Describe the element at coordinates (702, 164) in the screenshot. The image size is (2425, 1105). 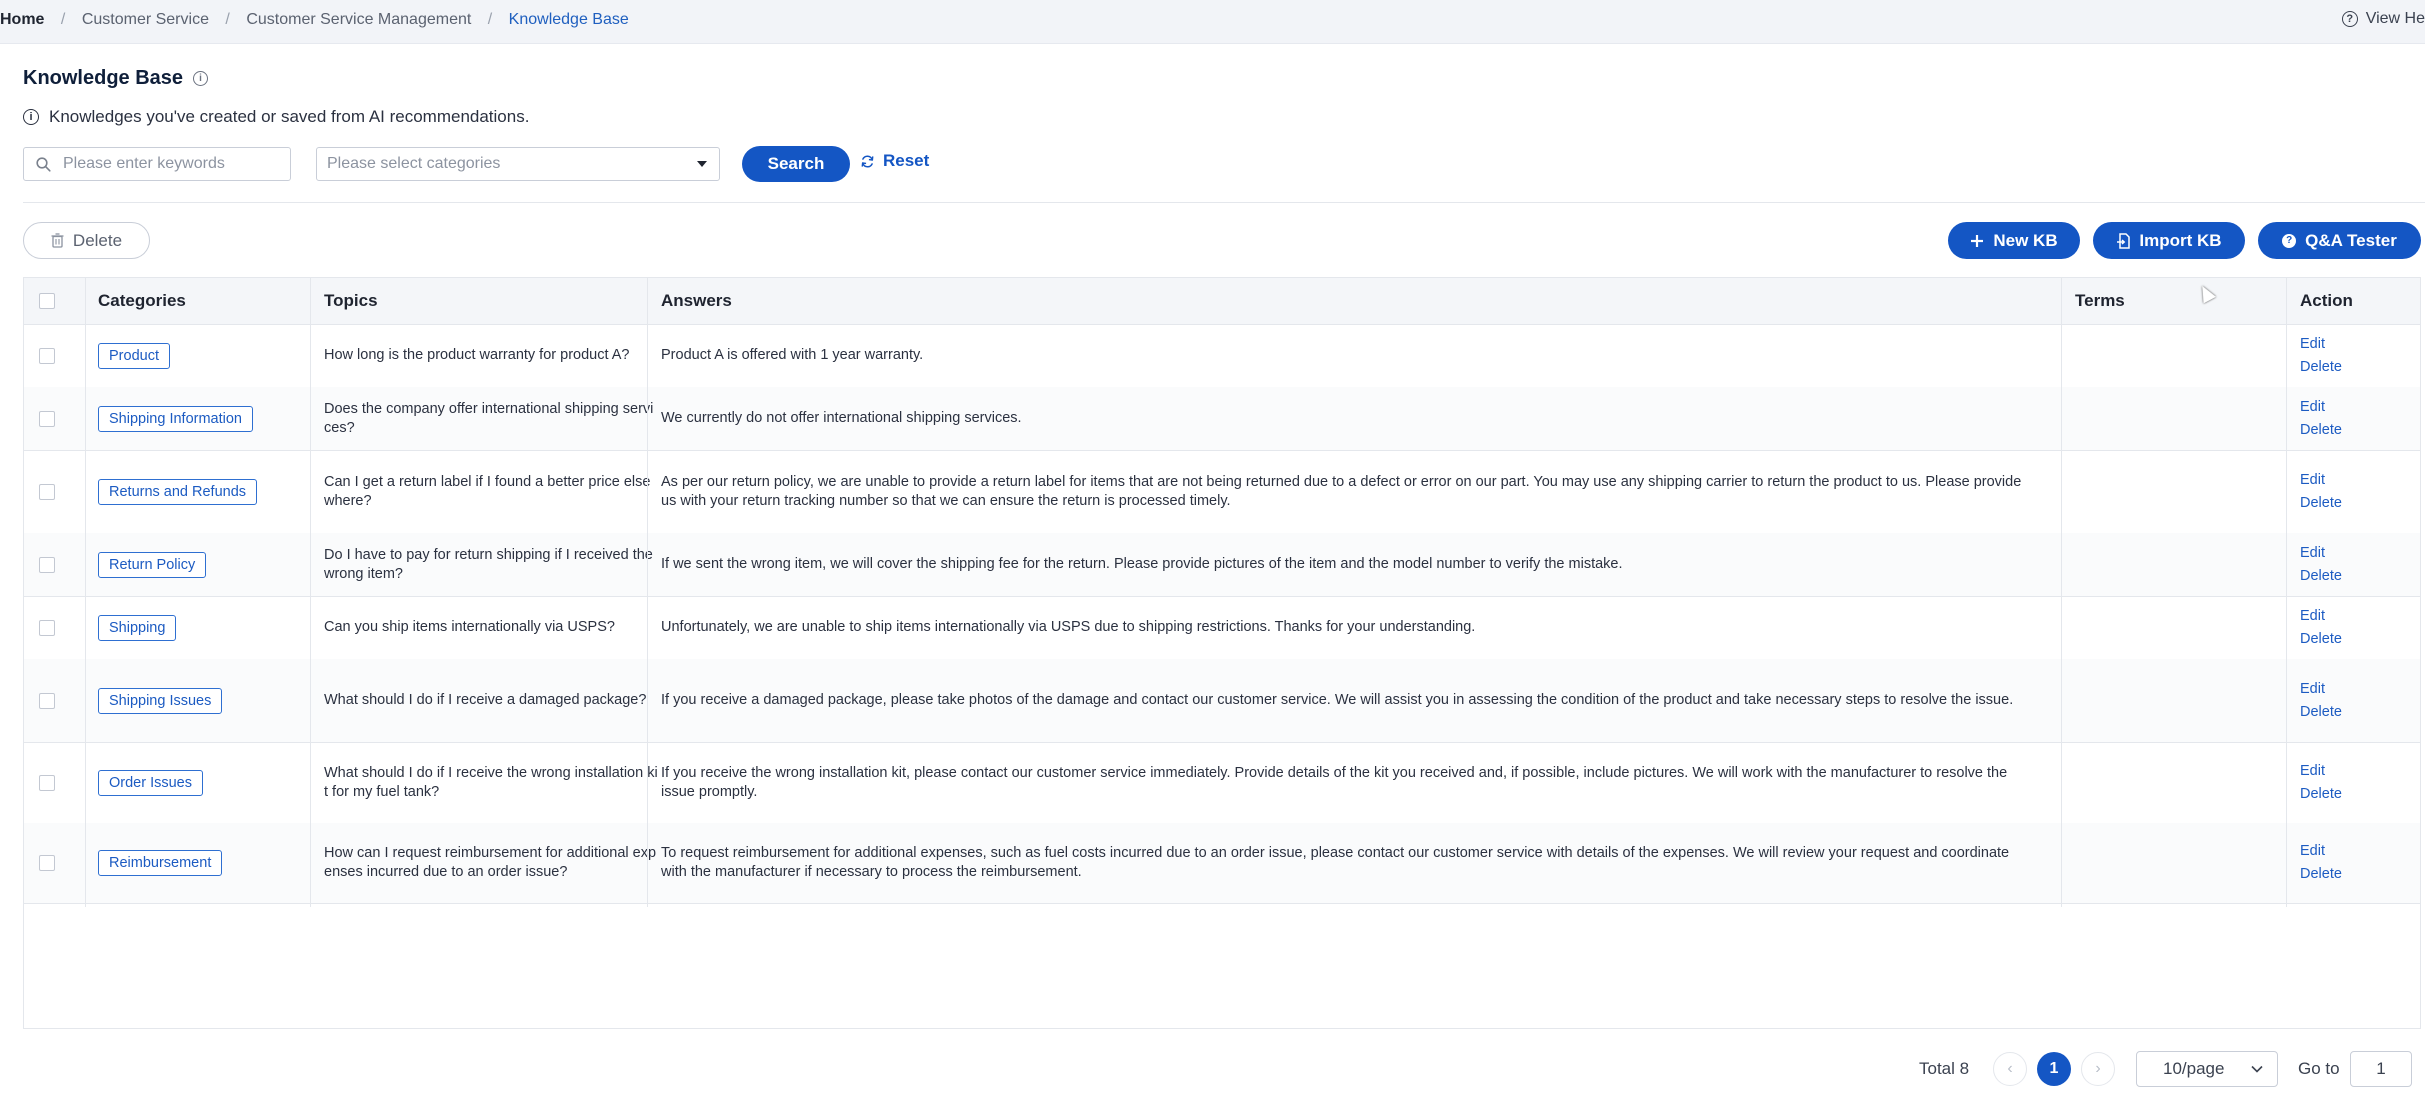
I see `caret-down-icon` at that location.